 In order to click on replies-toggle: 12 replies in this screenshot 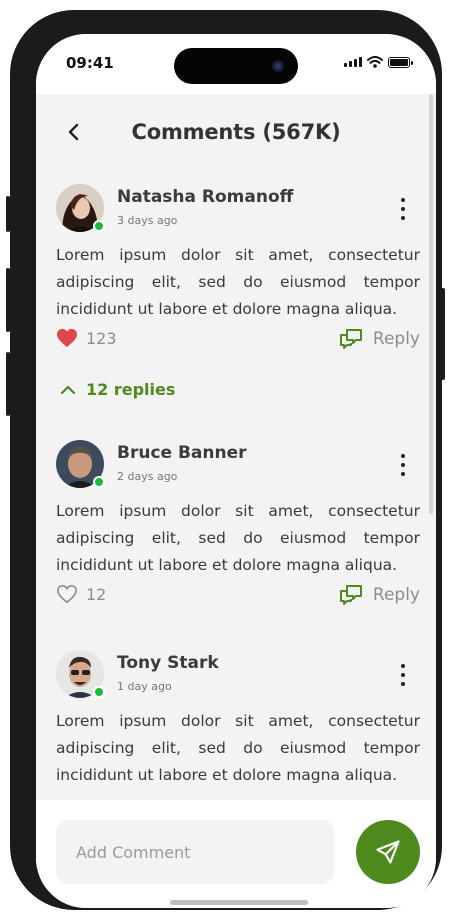, I will do `click(117, 389)`.